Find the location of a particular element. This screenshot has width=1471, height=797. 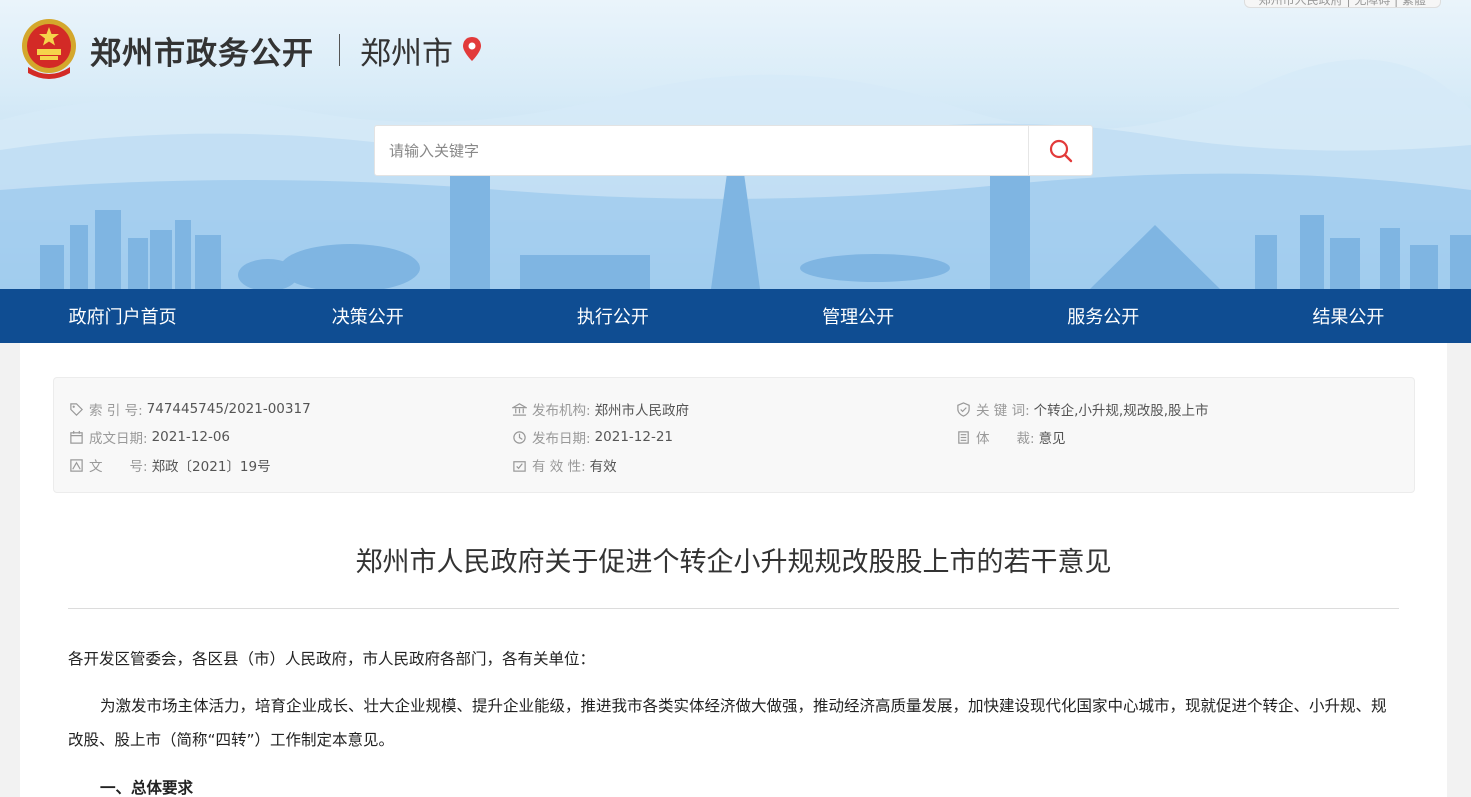

nav-result: 结果公开 is located at coordinates (1348, 316).